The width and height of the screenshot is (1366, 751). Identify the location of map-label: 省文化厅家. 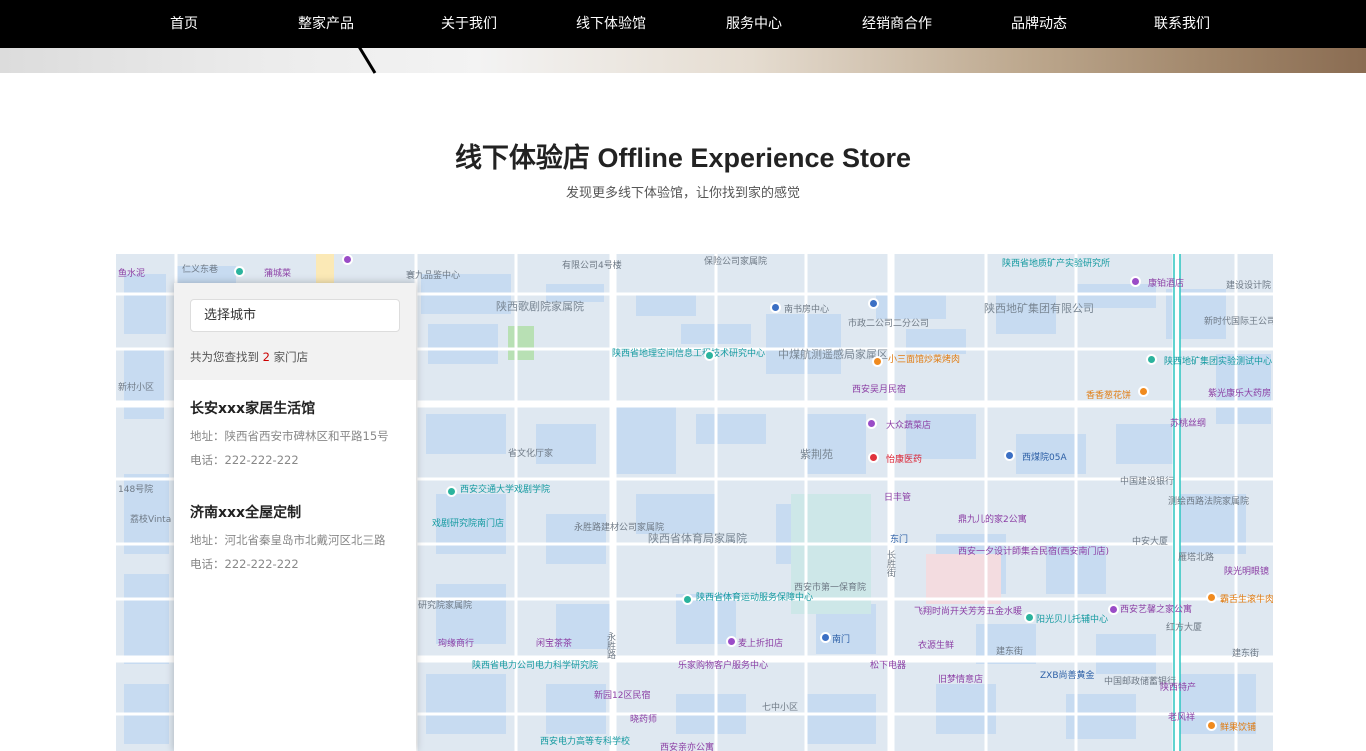
(531, 454).